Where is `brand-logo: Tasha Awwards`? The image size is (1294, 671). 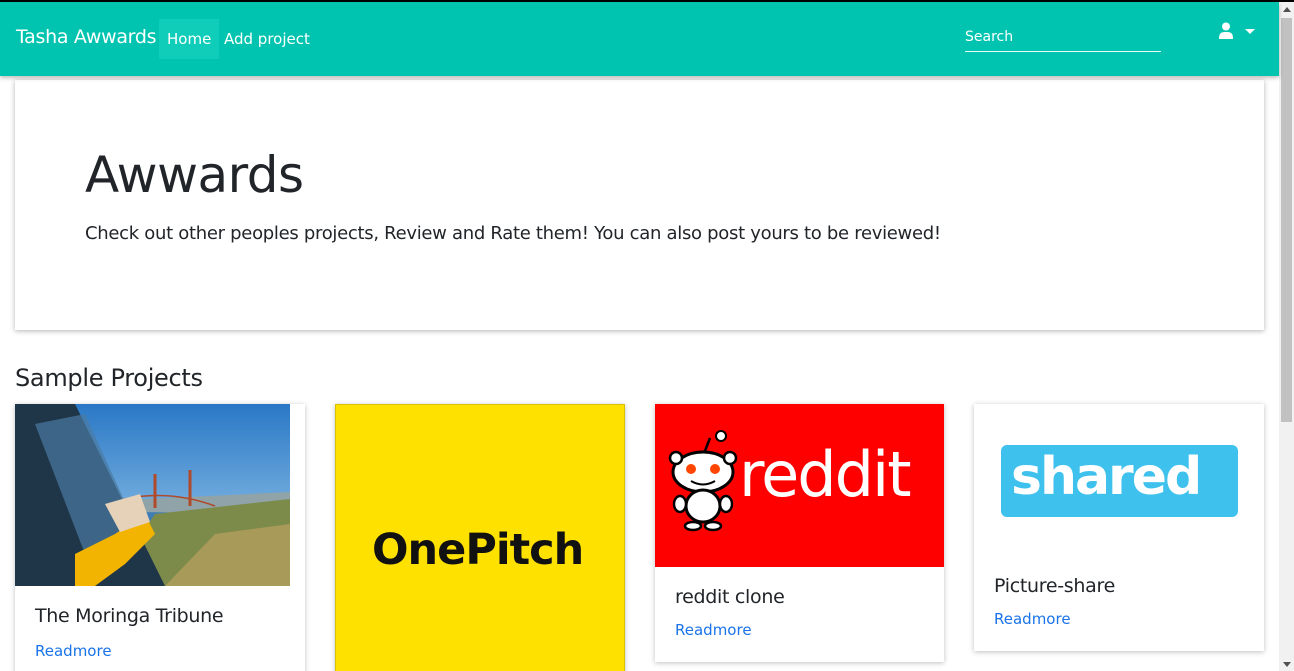 brand-logo: Tasha Awwards is located at coordinates (86, 37).